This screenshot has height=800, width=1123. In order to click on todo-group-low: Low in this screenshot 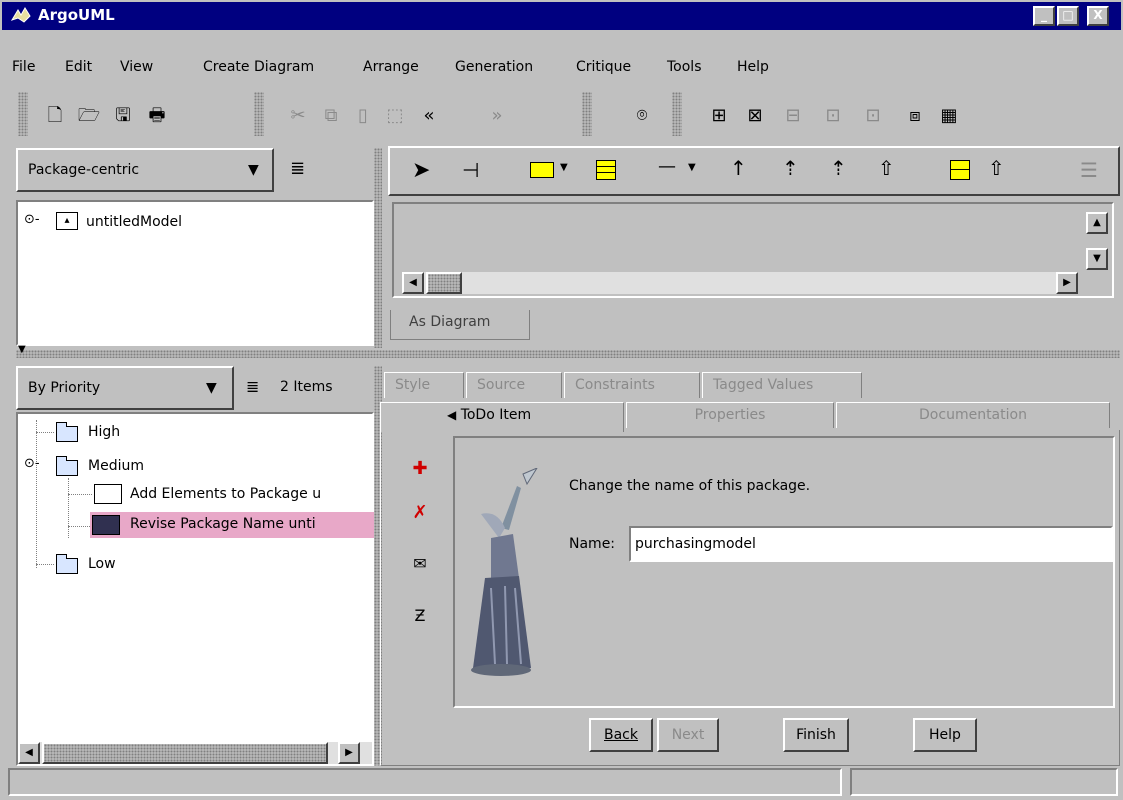, I will do `click(102, 564)`.